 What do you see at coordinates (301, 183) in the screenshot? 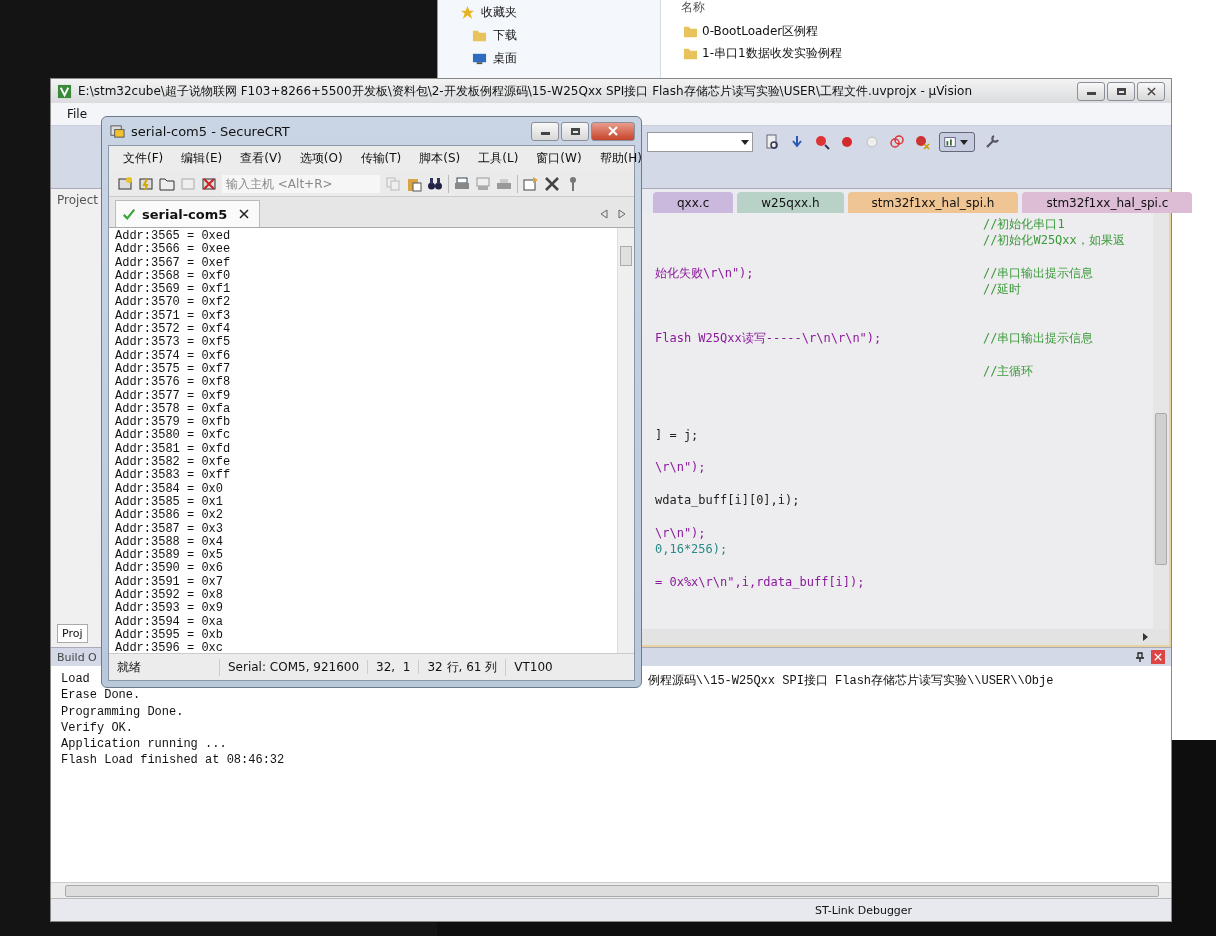
I see `host-input-field: 输入主机 <Alt+R>` at bounding box center [301, 183].